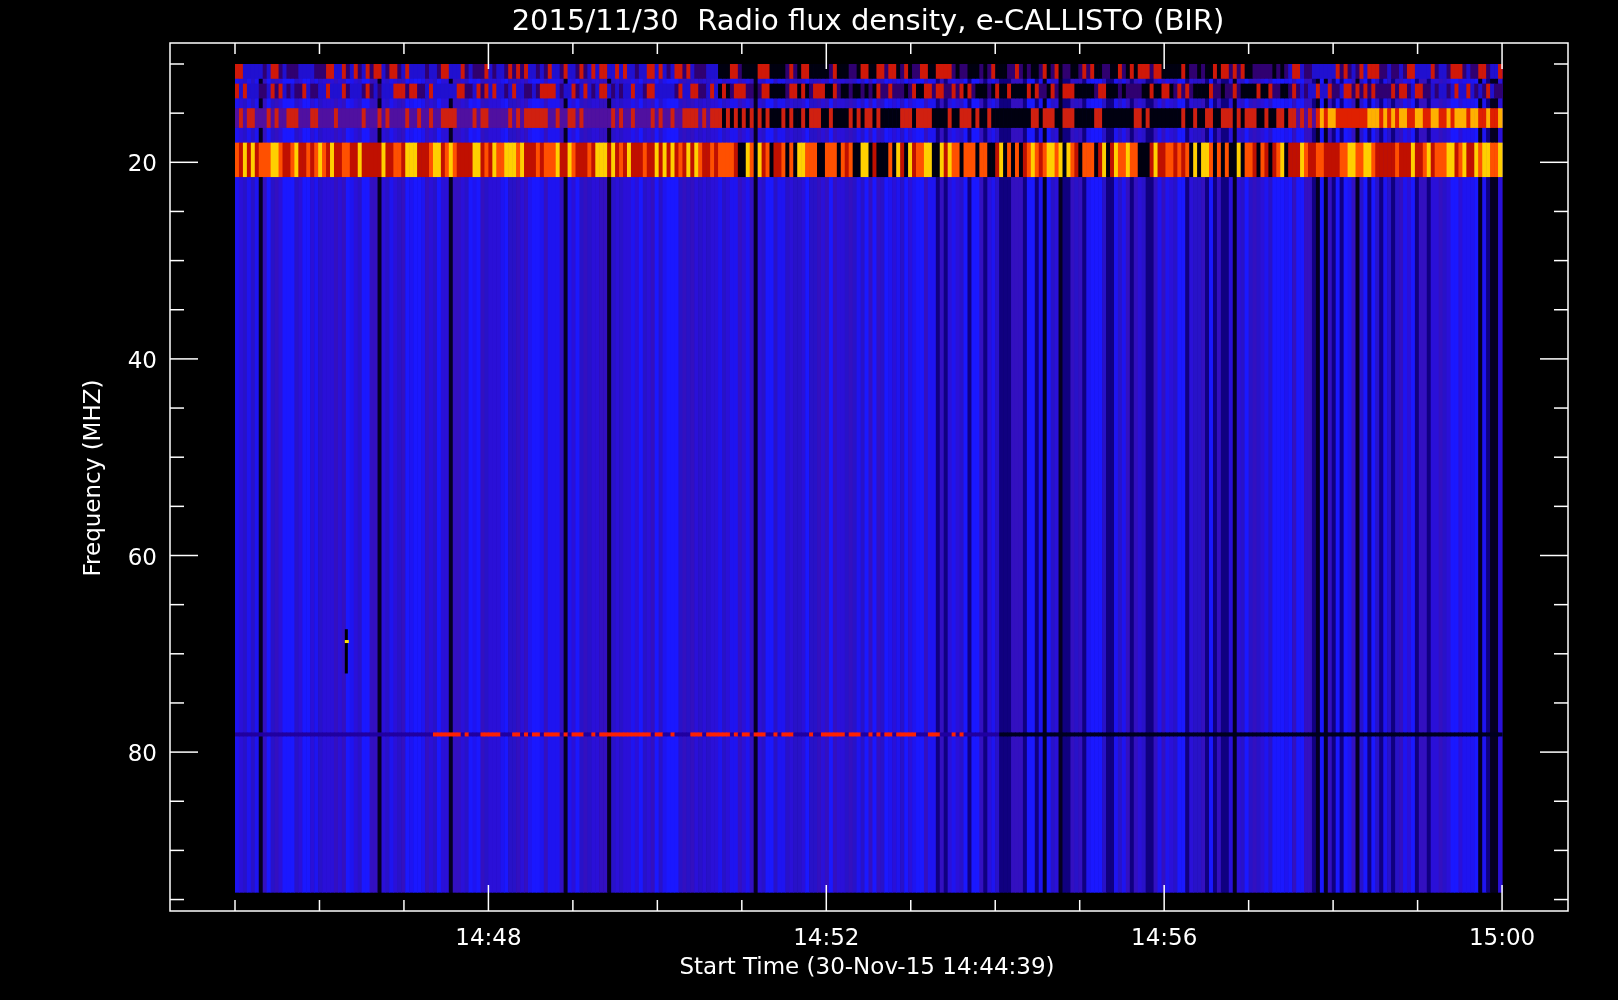 This screenshot has width=1618, height=1000. What do you see at coordinates (867, 966) in the screenshot?
I see `x-axis-label: Start Time (30-Nov-15 14:44:39)` at bounding box center [867, 966].